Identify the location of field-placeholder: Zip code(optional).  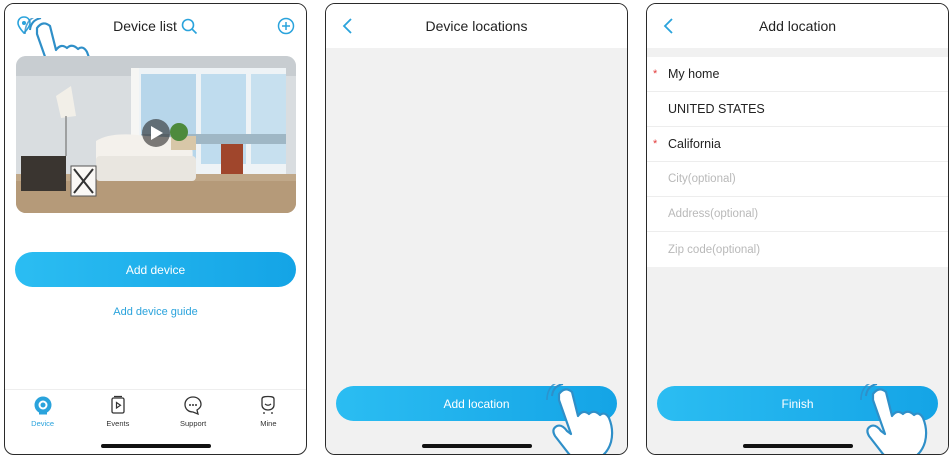
(714, 249).